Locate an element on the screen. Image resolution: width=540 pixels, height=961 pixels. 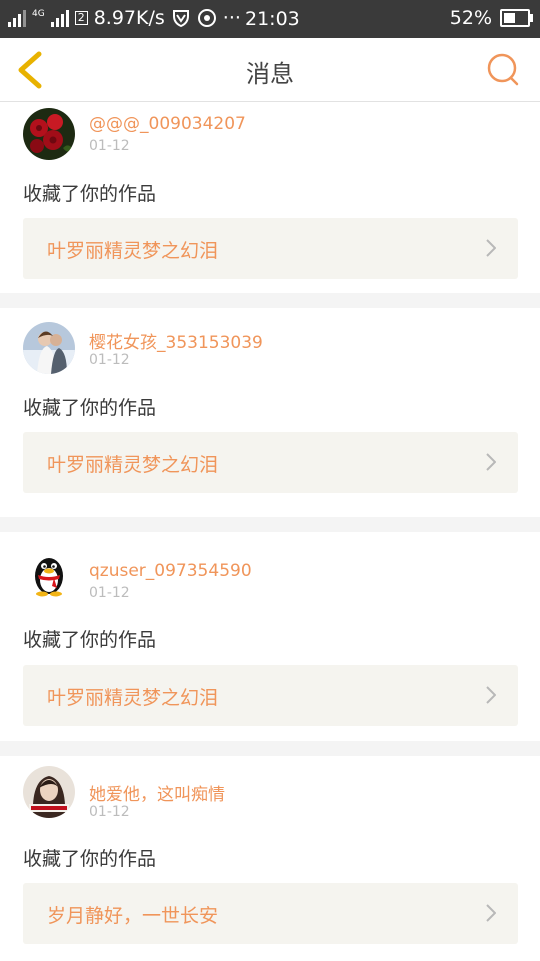
couple-picture is located at coordinates (49, 348).